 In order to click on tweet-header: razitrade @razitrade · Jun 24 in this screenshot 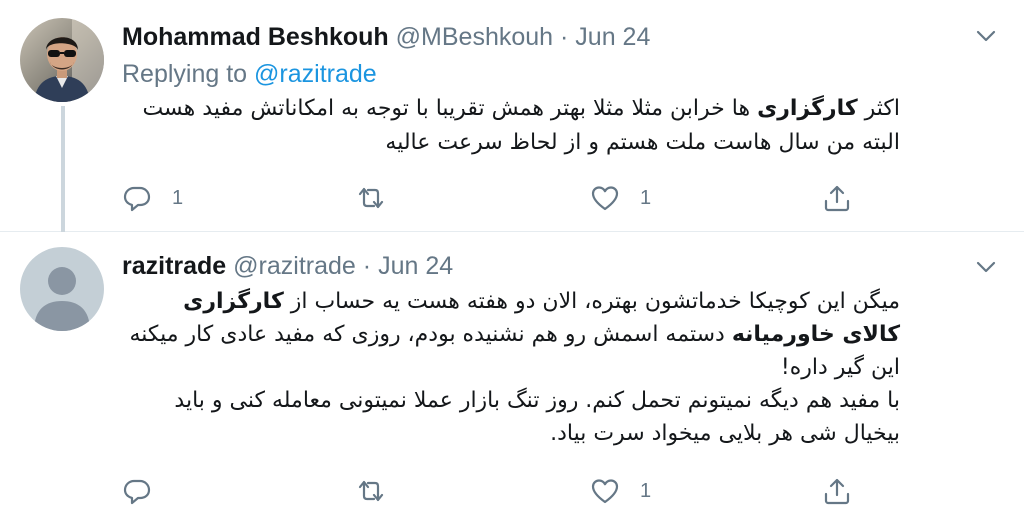, I will do `click(287, 266)`.